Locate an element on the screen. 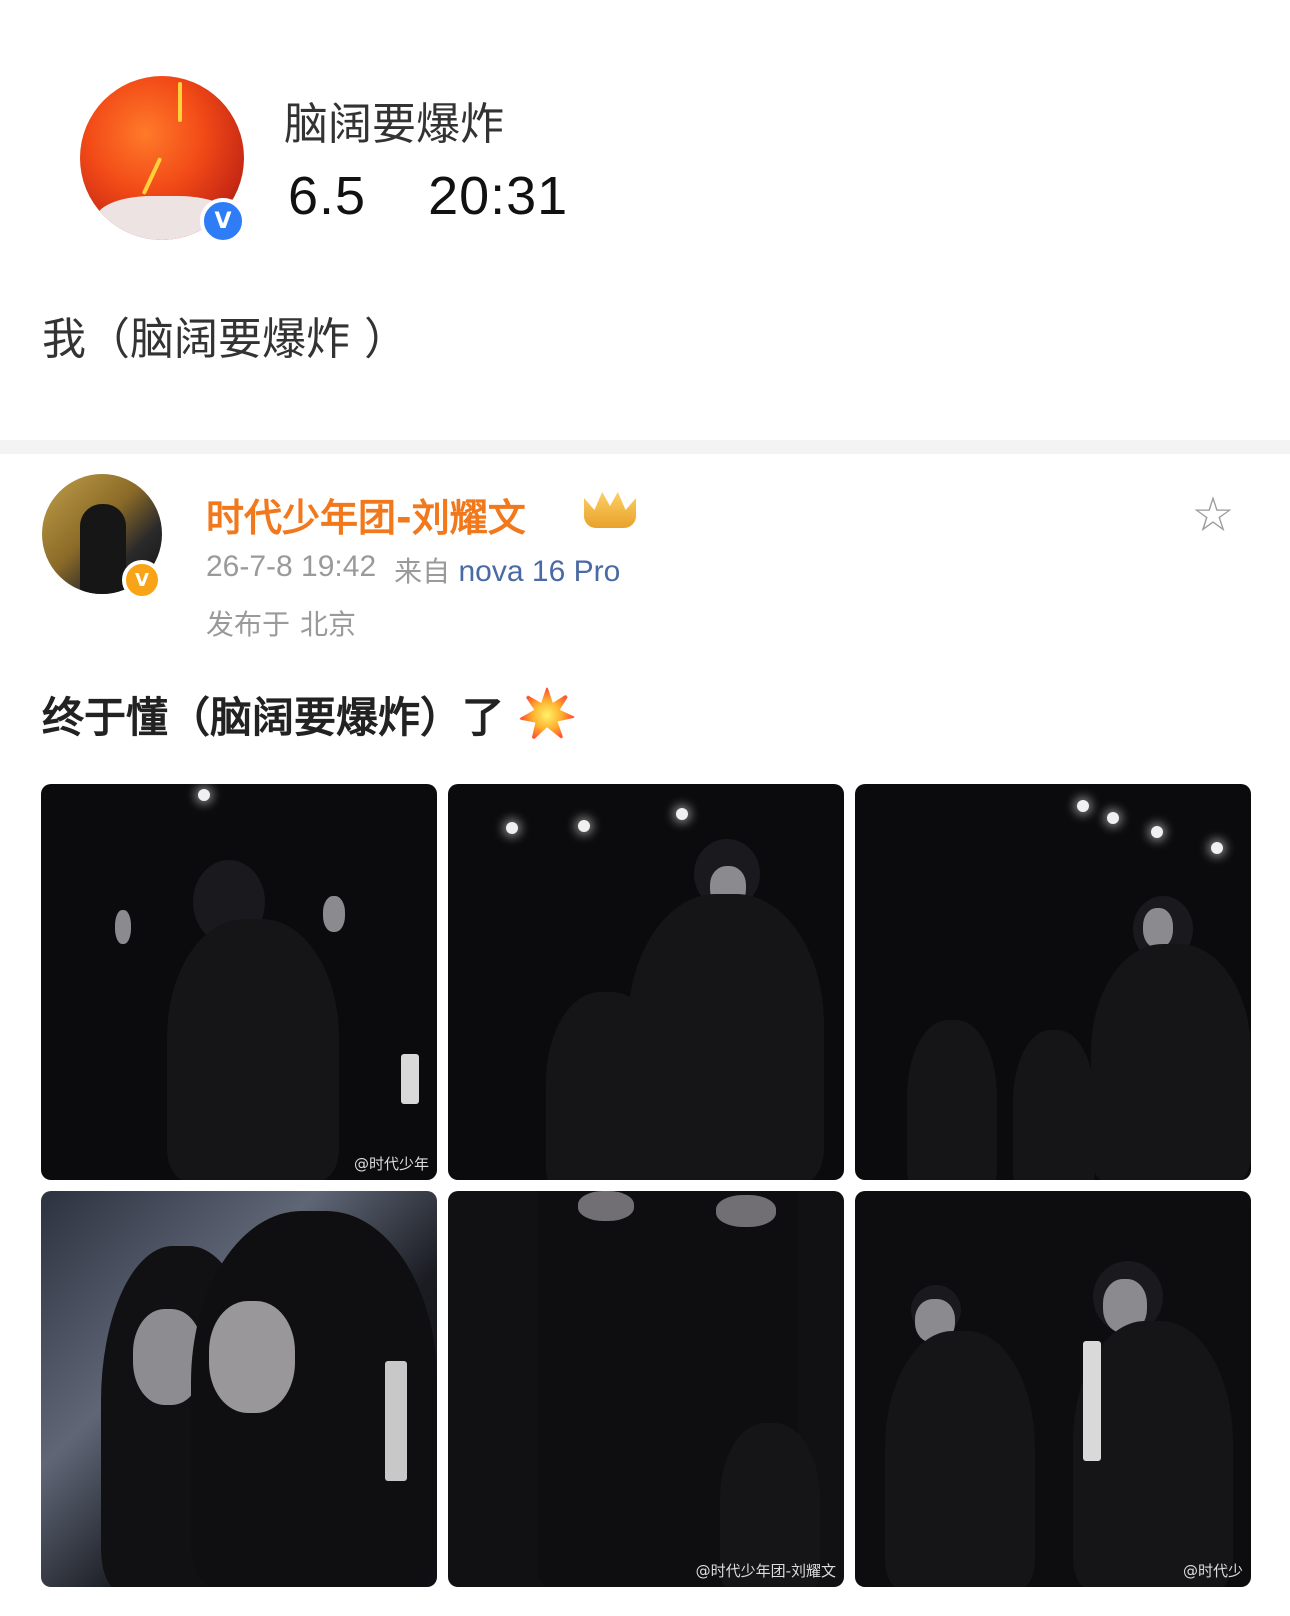  collision-emoji-icon is located at coordinates (547, 714).